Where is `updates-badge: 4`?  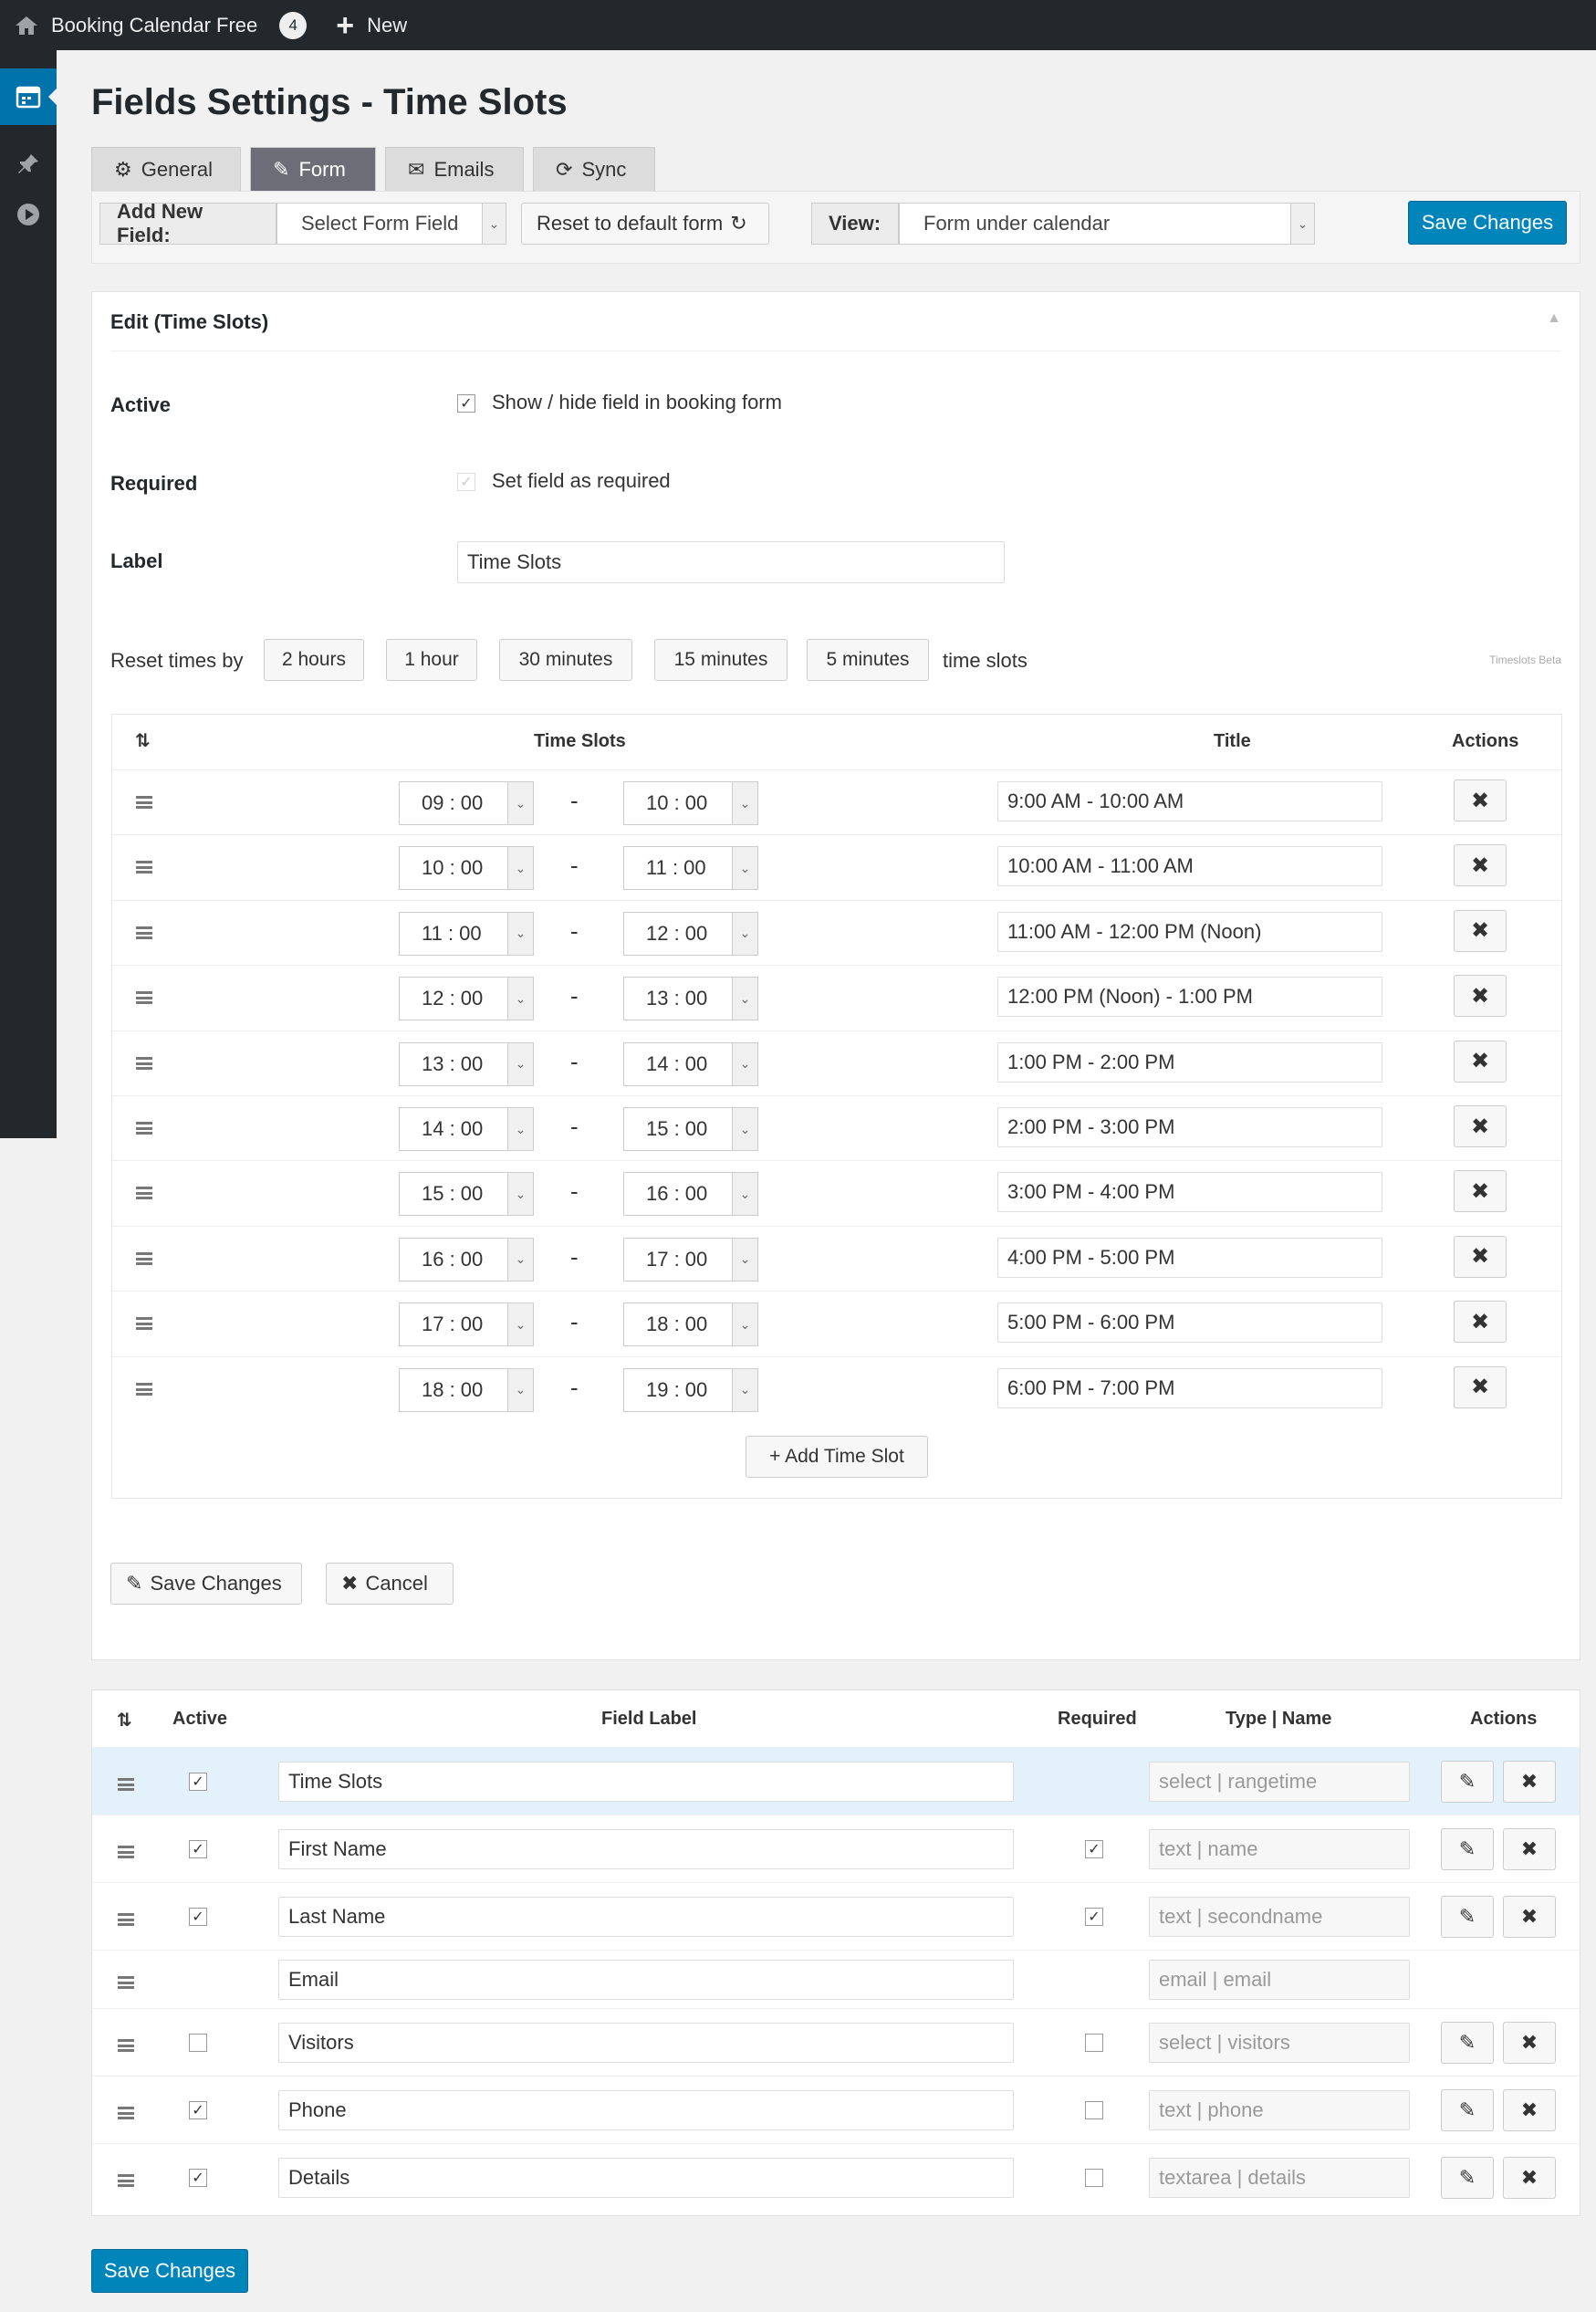 updates-badge: 4 is located at coordinates (293, 25).